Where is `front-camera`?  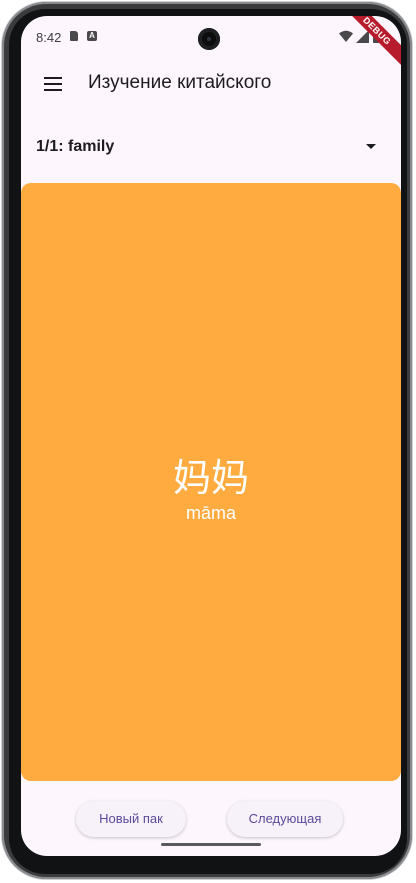 front-camera is located at coordinates (209, 39).